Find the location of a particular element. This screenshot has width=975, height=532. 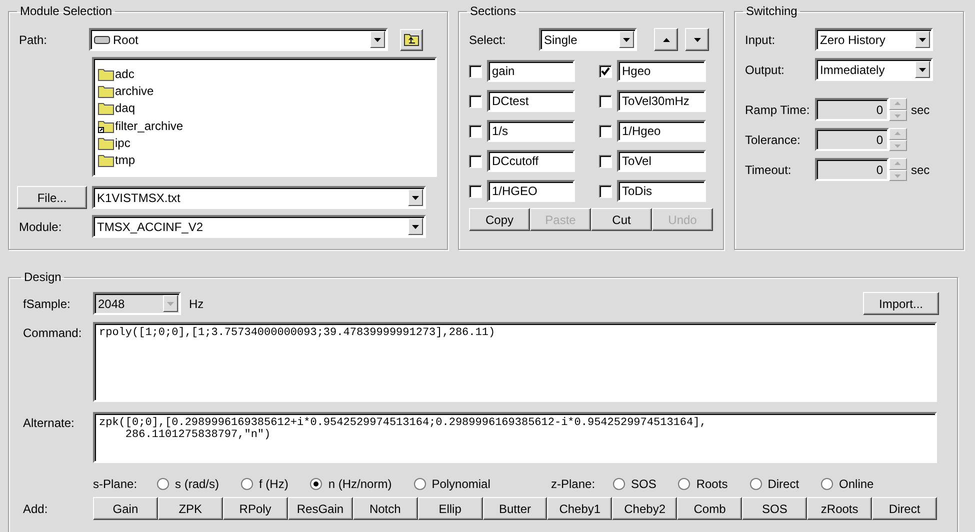

group-title: Design is located at coordinates (42, 277).